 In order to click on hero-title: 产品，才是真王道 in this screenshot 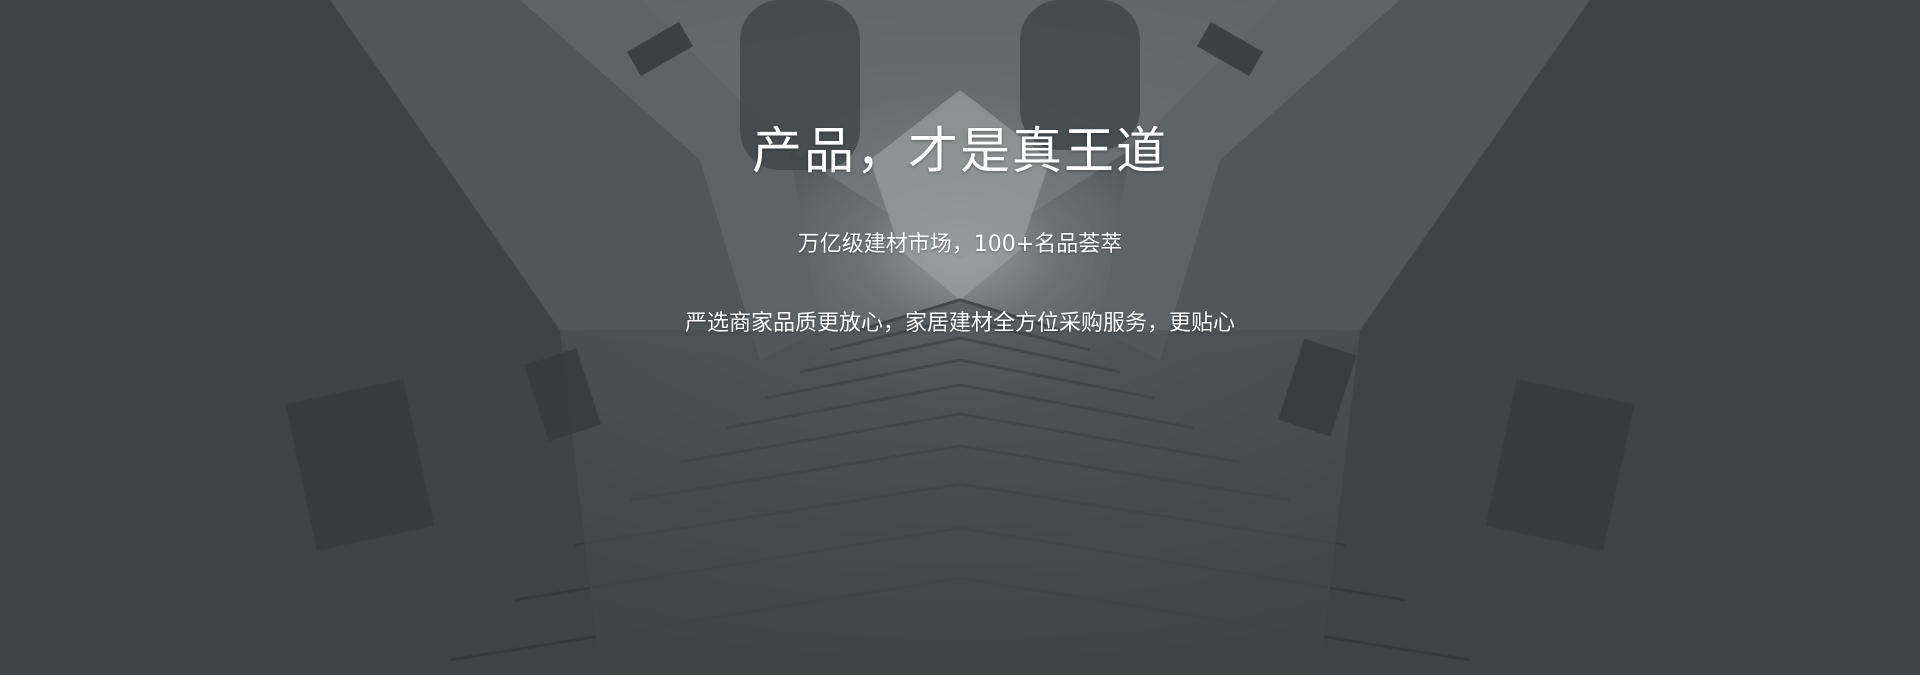, I will do `click(960, 151)`.